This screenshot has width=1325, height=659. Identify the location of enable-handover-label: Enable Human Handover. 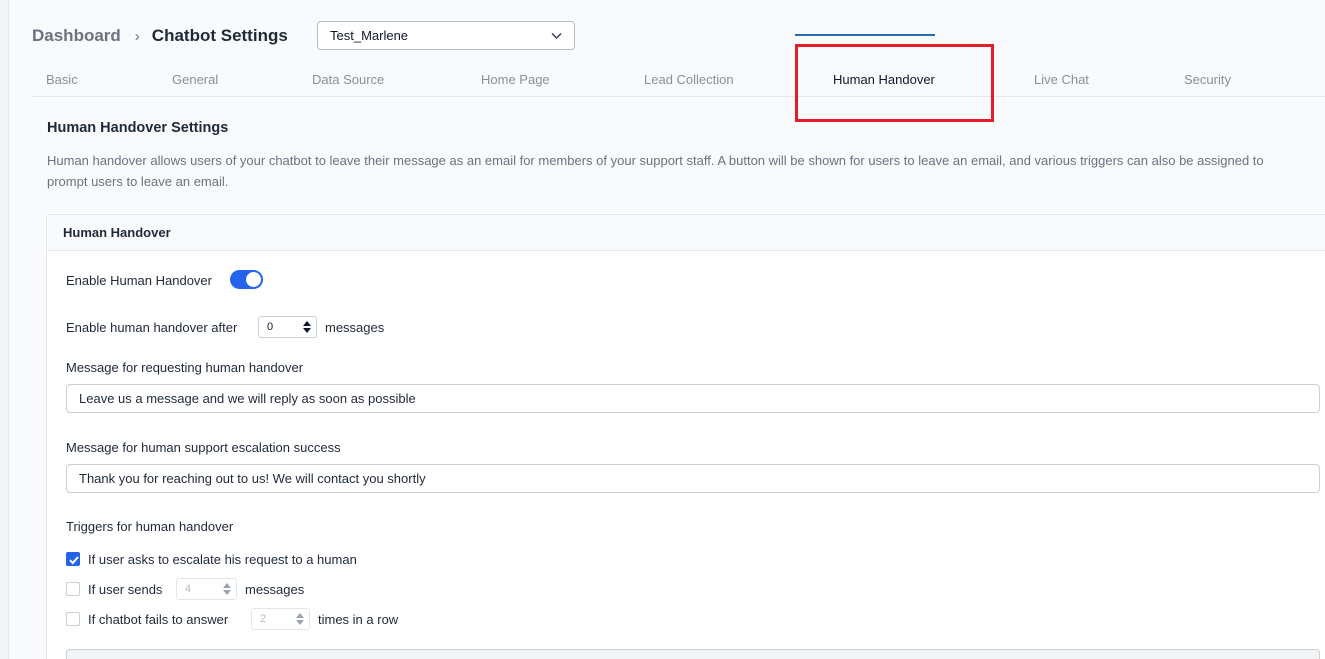
(139, 280).